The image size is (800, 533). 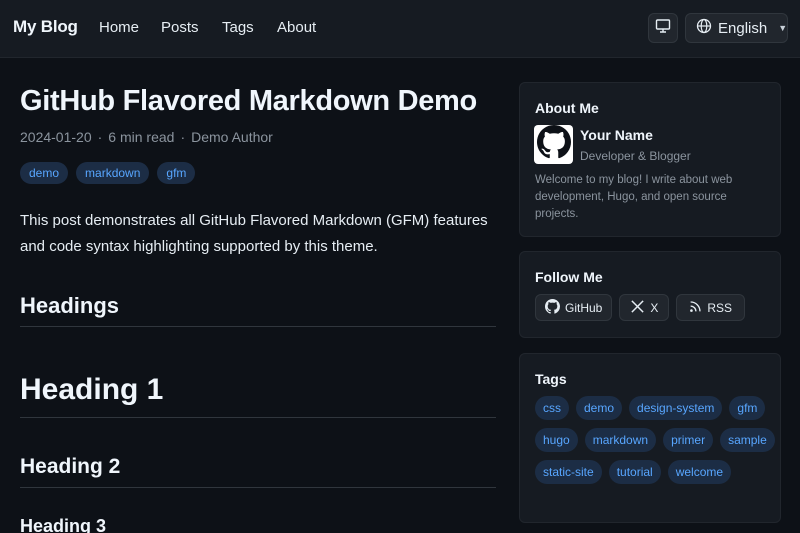 I want to click on monitor-icon, so click(x=663, y=28).